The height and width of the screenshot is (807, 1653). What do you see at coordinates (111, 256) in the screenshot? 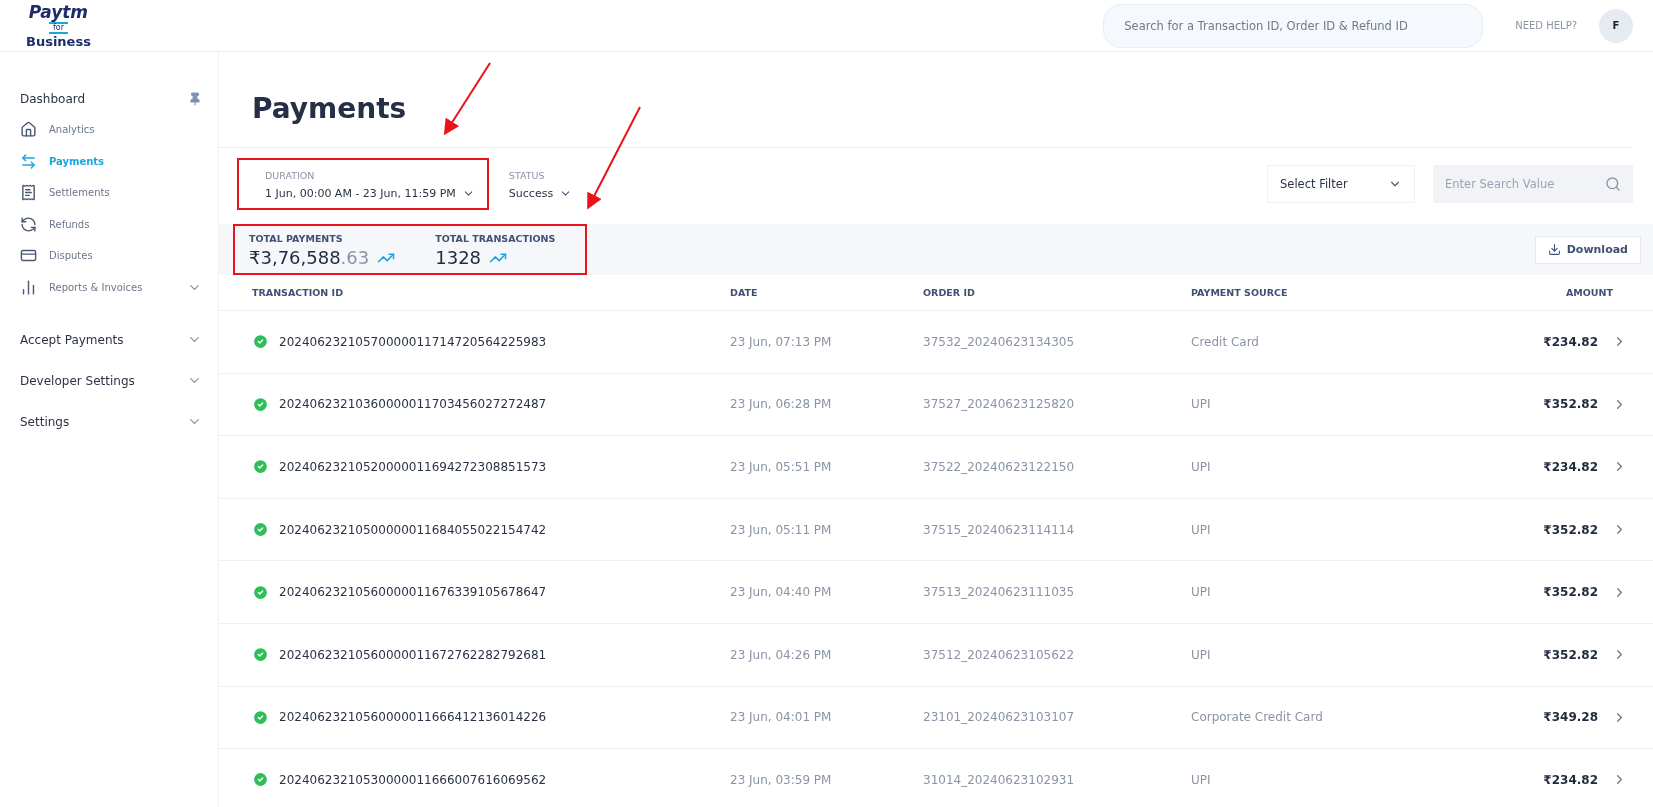
I see `sidebar-item: Disputes` at bounding box center [111, 256].